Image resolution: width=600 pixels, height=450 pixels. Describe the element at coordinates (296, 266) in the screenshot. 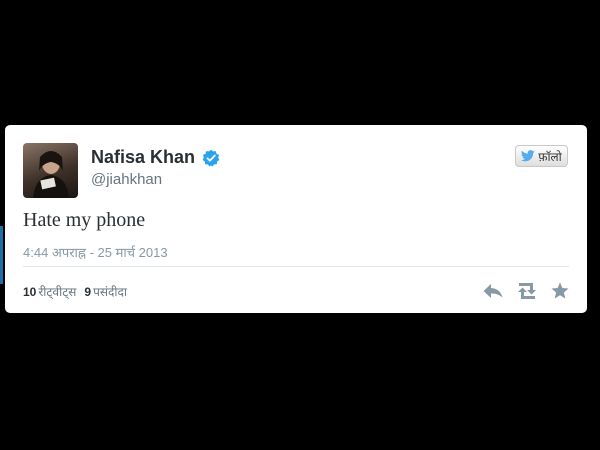

I see `divider` at that location.